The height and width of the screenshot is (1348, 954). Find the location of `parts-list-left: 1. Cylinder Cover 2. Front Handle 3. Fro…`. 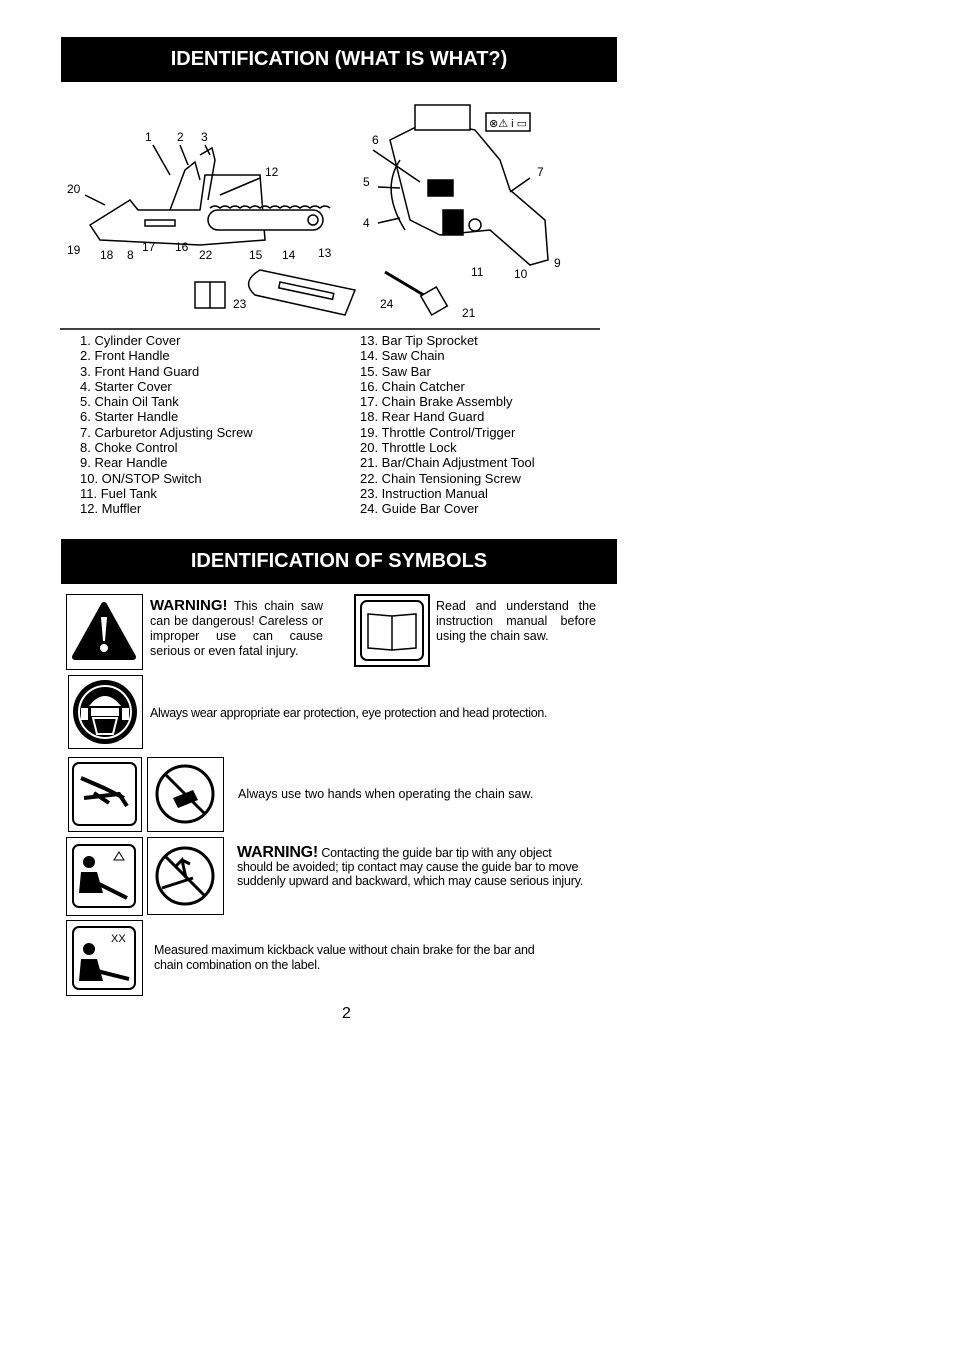

parts-list-left: 1. Cylinder Cover 2. Front Handle 3. Fro… is located at coordinates (166, 425).